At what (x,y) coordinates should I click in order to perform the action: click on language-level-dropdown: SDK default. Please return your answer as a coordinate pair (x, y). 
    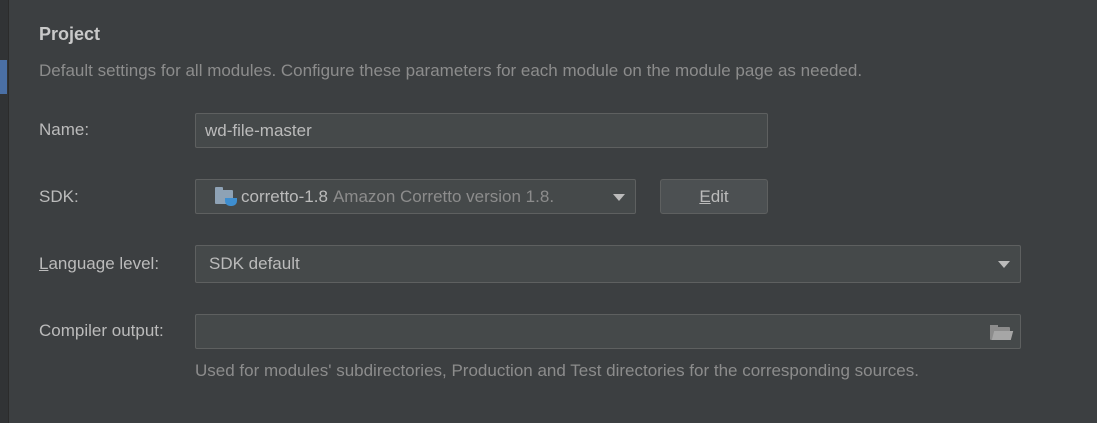
    Looking at the image, I should click on (608, 264).